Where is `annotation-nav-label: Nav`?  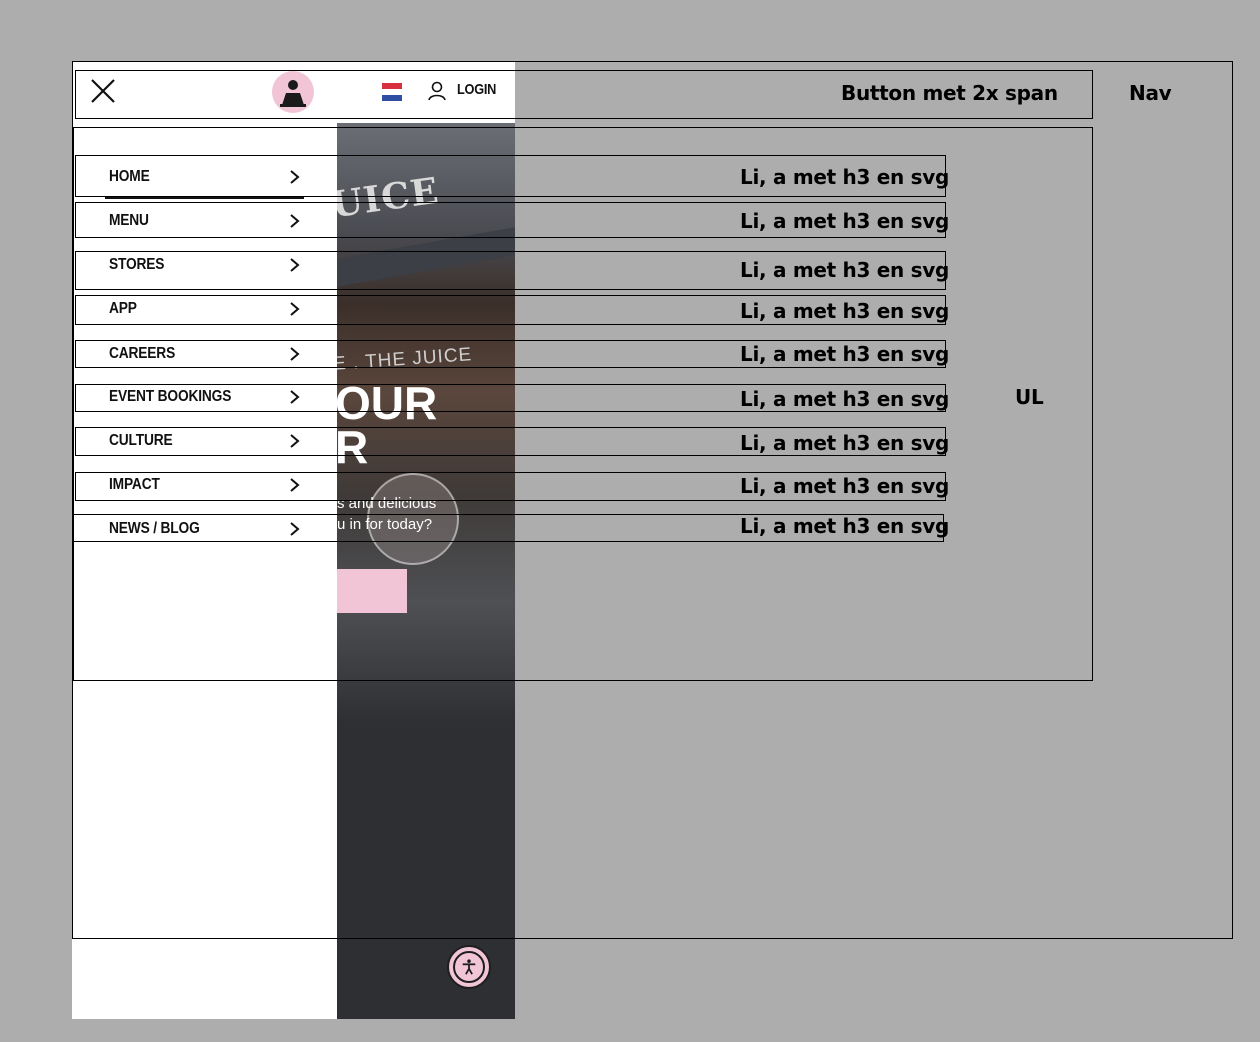 annotation-nav-label: Nav is located at coordinates (1150, 93).